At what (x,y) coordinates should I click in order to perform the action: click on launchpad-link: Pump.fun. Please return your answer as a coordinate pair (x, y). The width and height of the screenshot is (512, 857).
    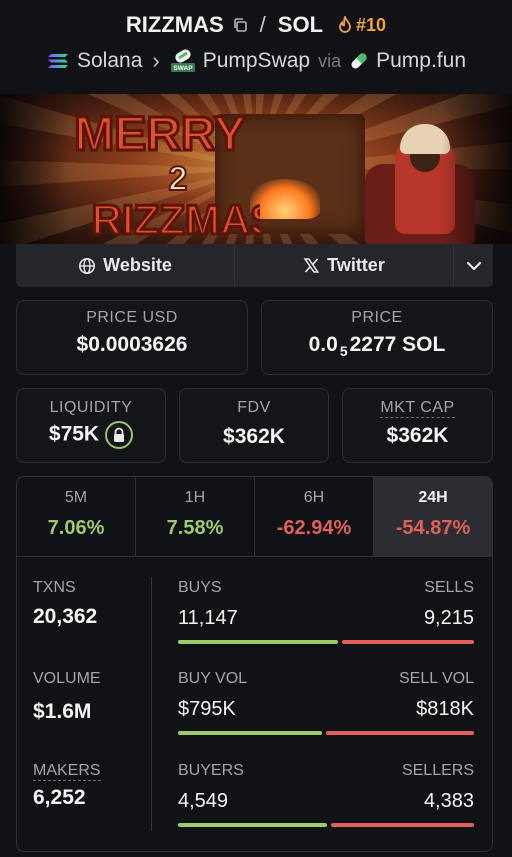
    Looking at the image, I should click on (407, 61).